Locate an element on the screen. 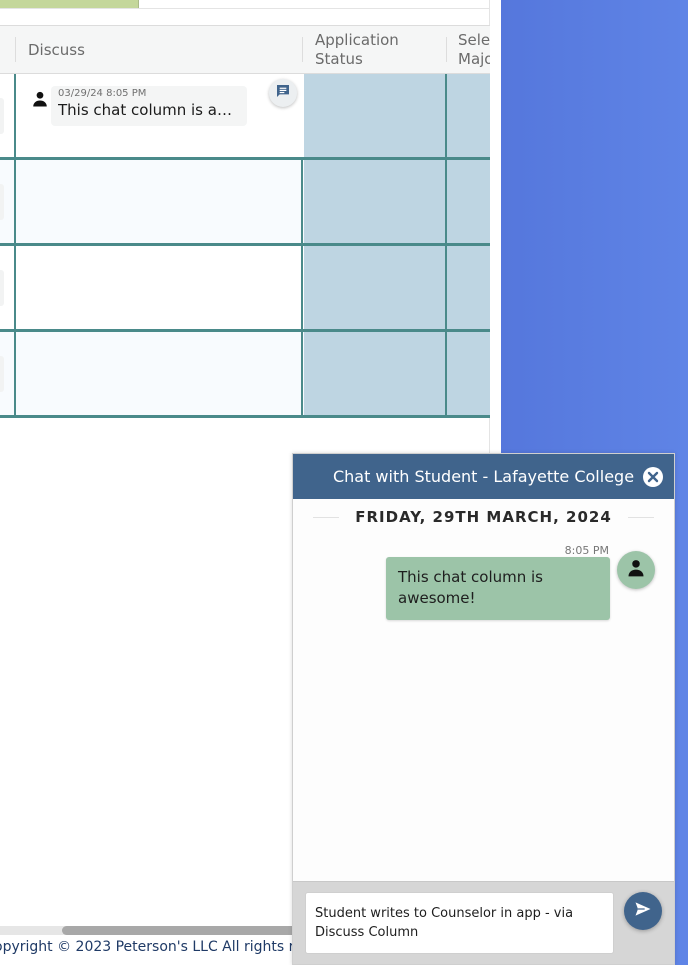 This screenshot has width=688, height=965. chat-header: Chat with Student - Lafayette College is located at coordinates (483, 476).